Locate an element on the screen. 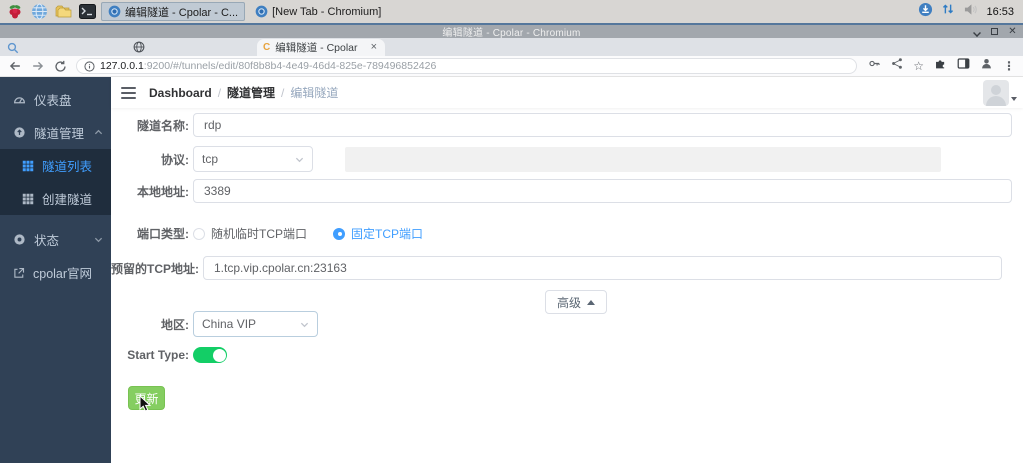  tab-edit-tunnel: C 编辑隧道 - Cpolar × is located at coordinates (321, 47).